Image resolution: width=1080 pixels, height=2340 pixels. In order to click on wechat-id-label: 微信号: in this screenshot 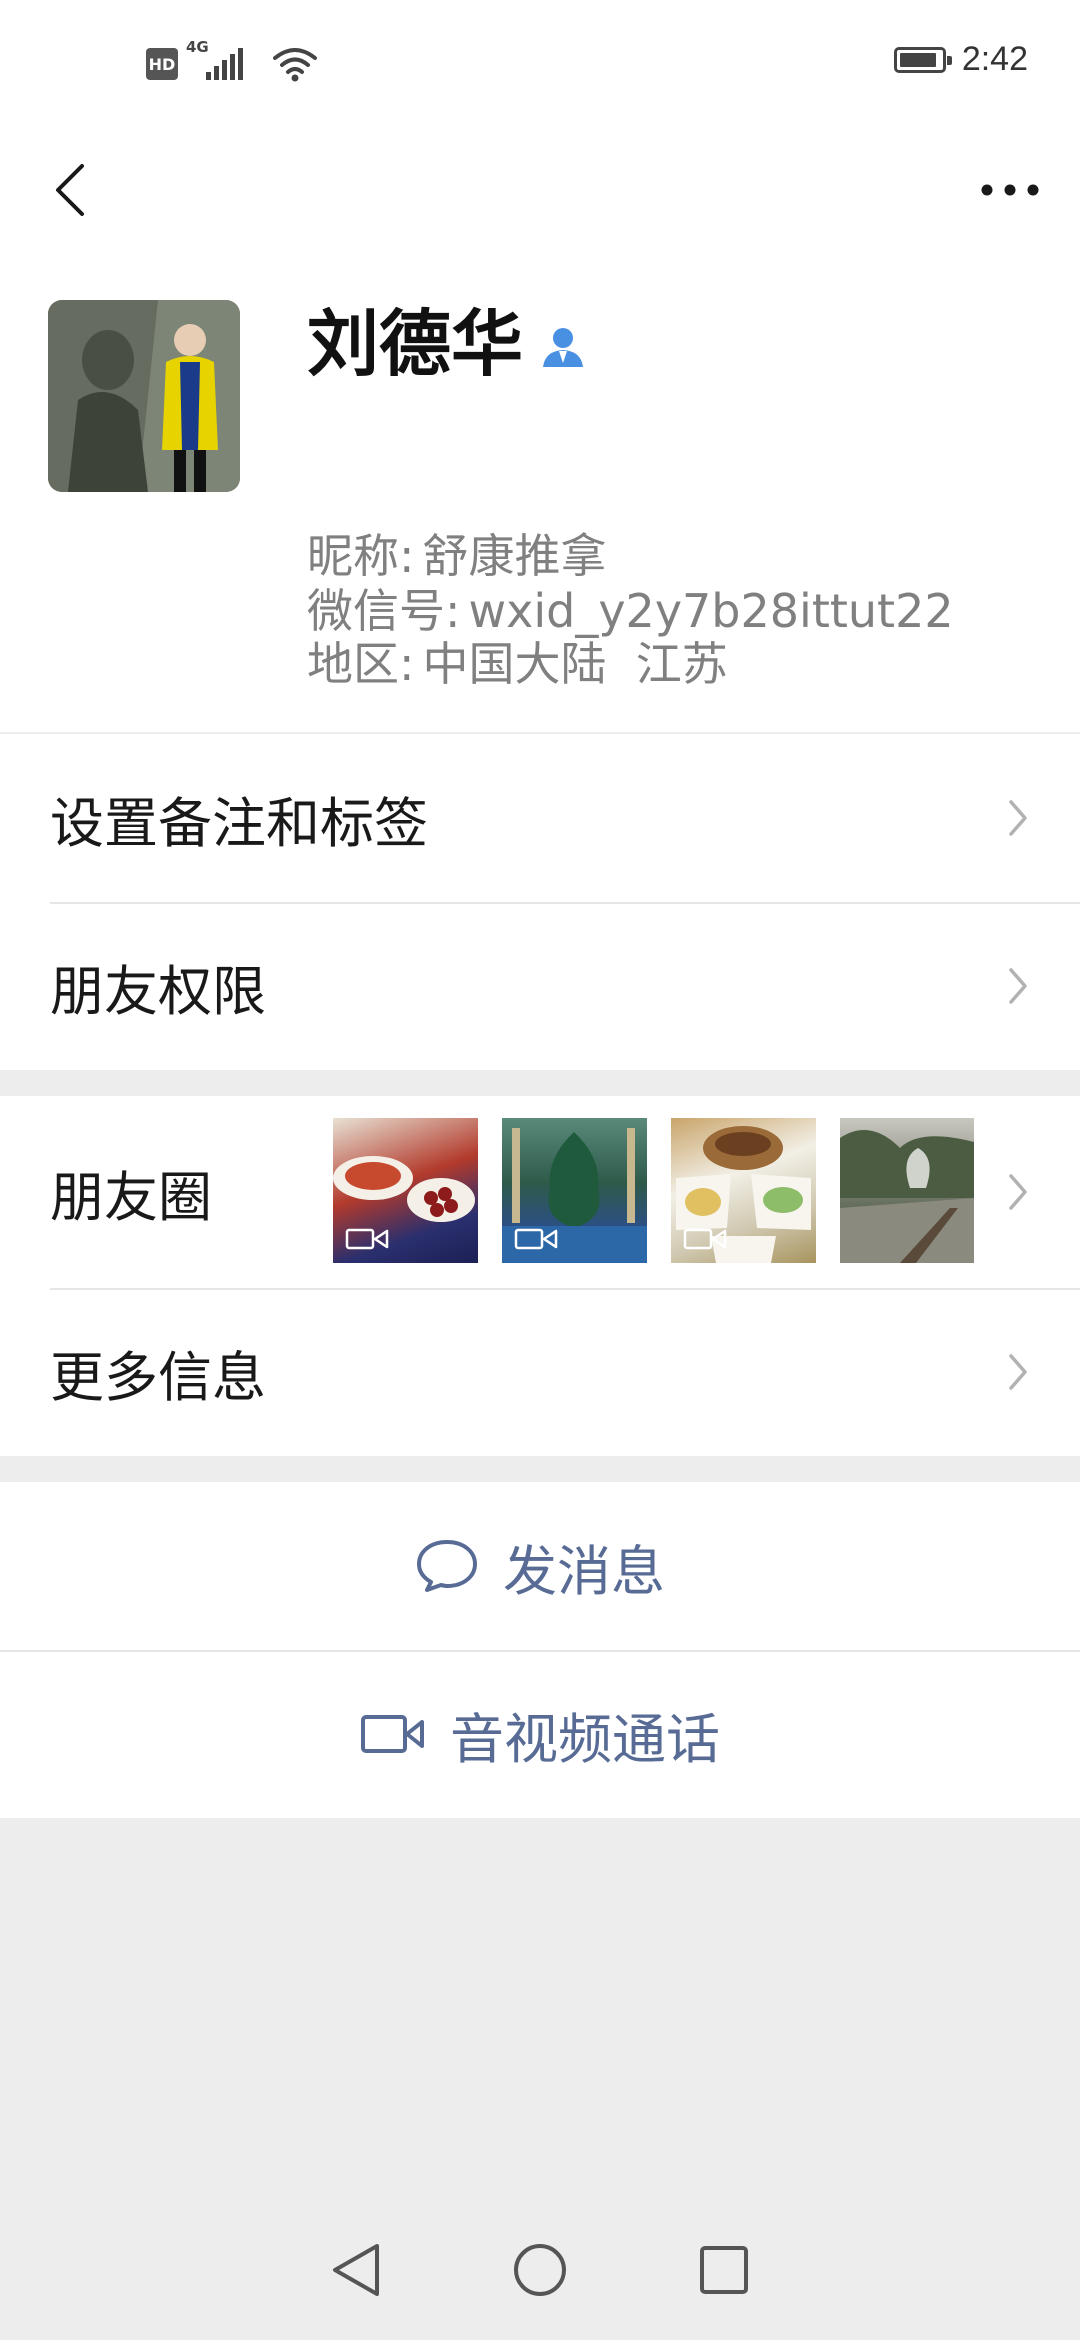, I will do `click(384, 611)`.